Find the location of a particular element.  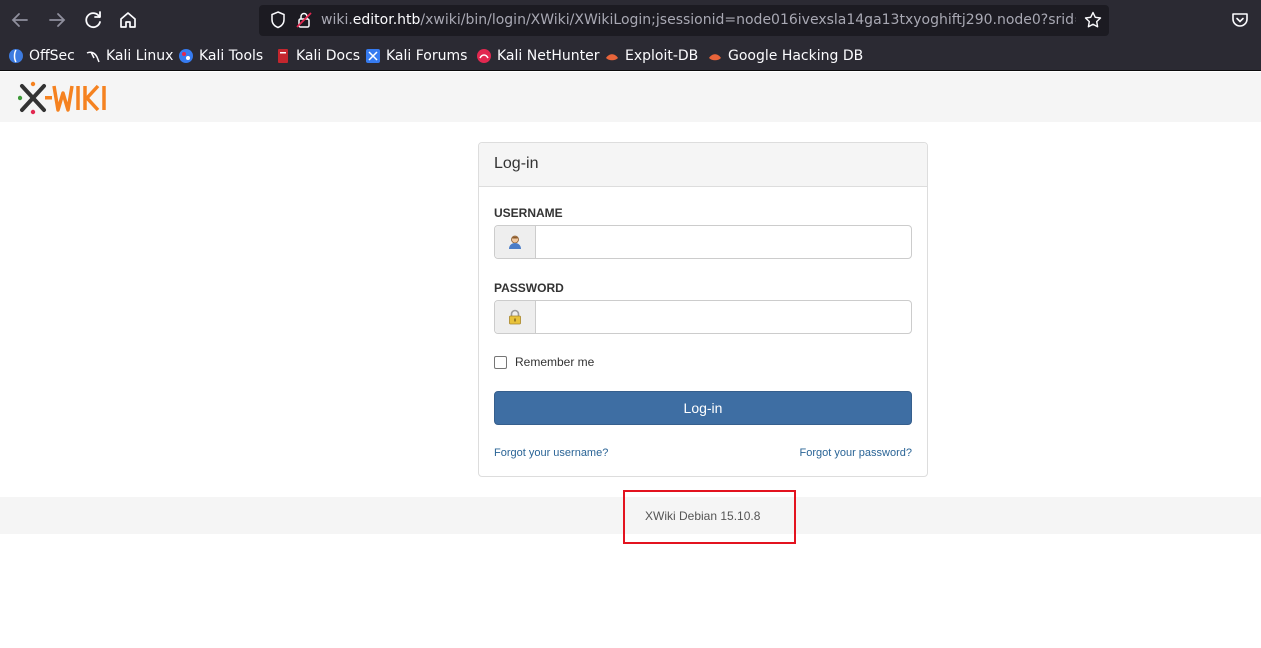

forgot-username-link: Forgot your username? is located at coordinates (551, 453).